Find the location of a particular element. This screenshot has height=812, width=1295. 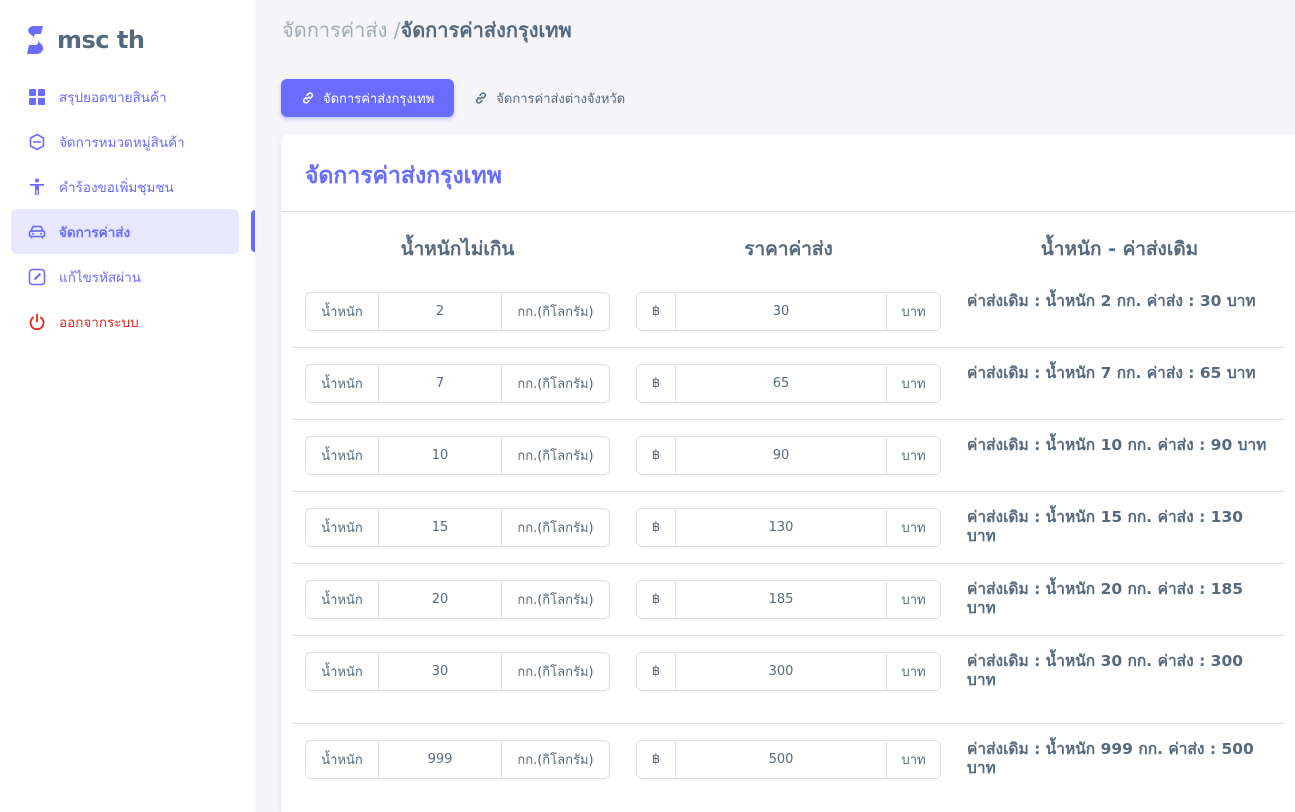

category-hexagon-icon is located at coordinates (37, 142).